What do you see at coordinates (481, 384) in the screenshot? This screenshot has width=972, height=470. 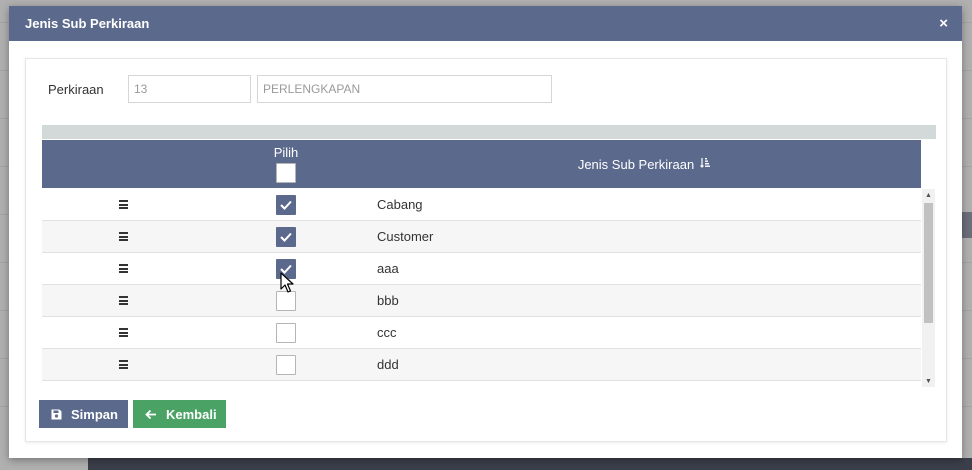 I see `table-row-partial` at bounding box center [481, 384].